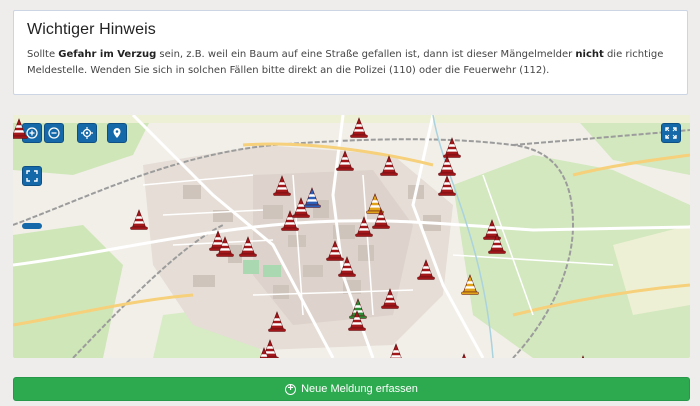  What do you see at coordinates (91, 29) in the screenshot?
I see `notice-title: Wichtiger Hinweis` at bounding box center [91, 29].